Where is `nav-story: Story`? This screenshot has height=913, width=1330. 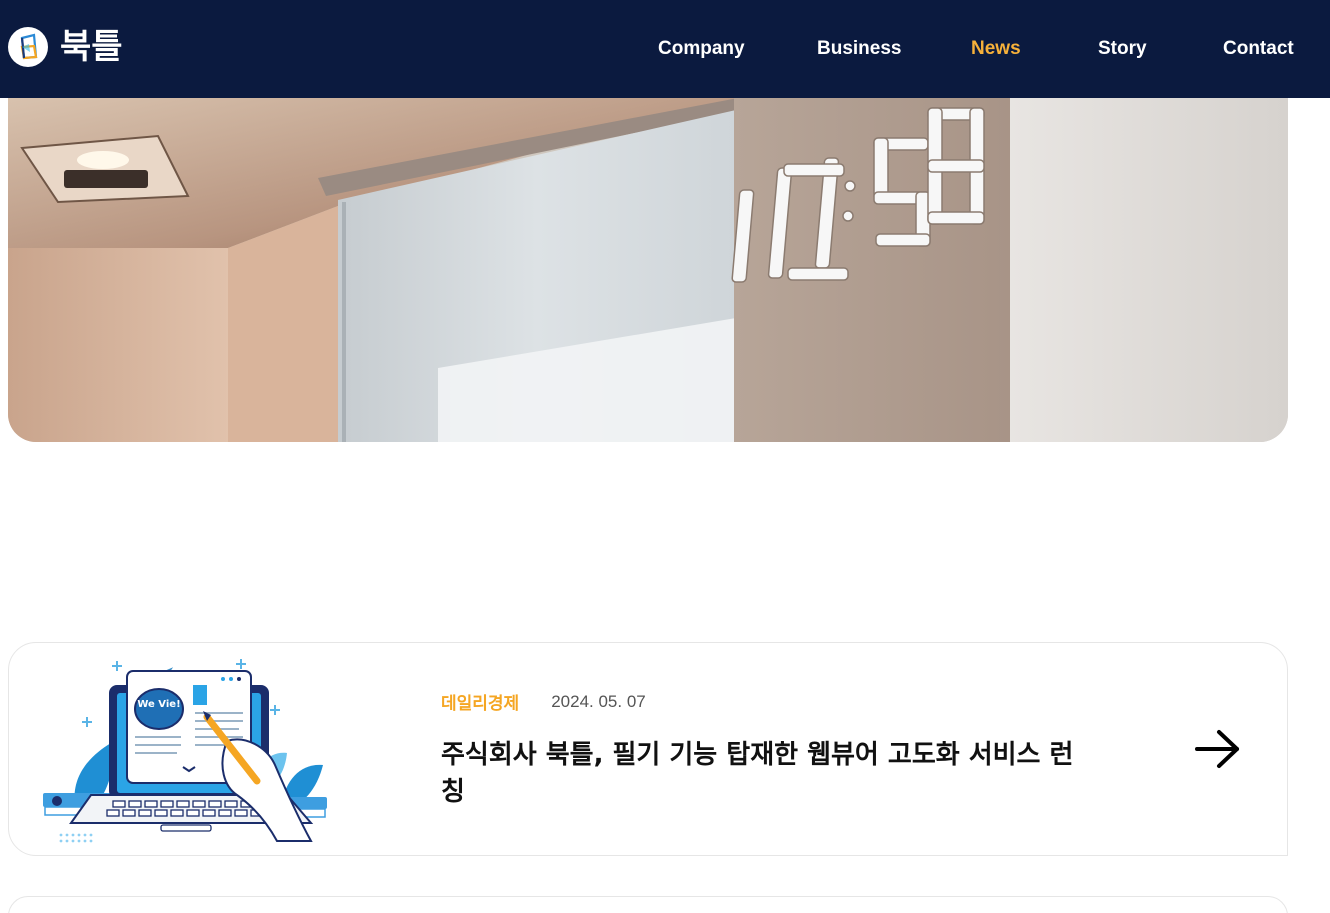
nav-story: Story is located at coordinates (1122, 49).